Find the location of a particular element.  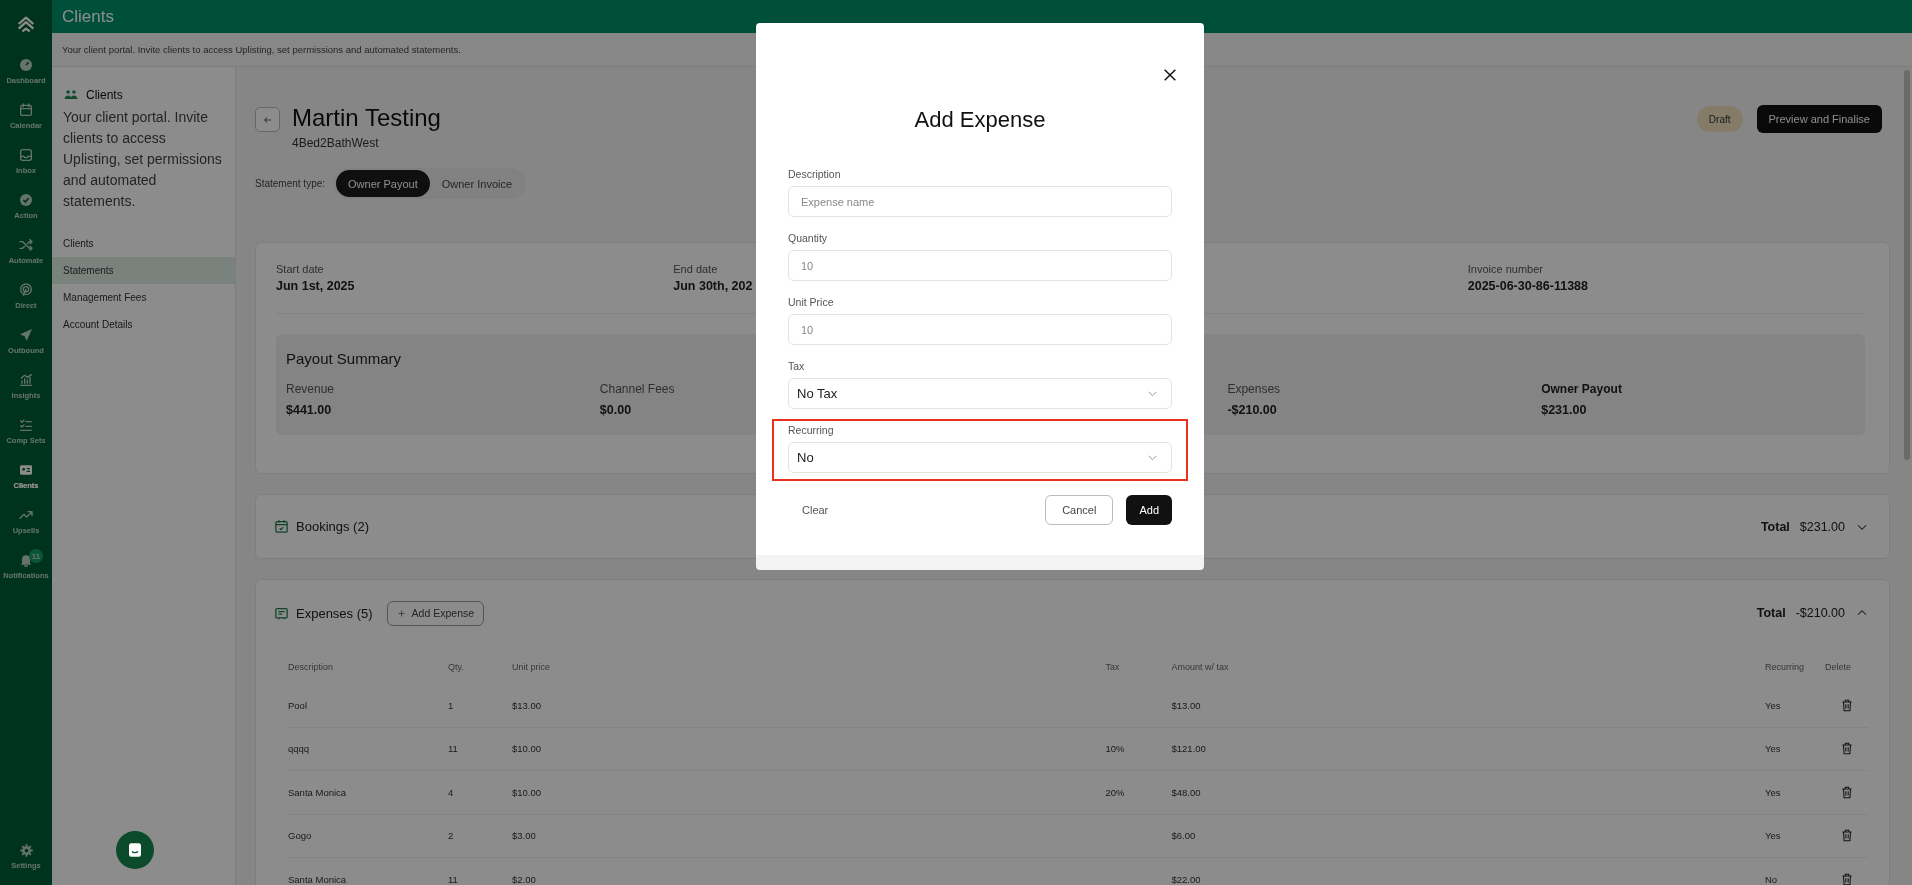

table-cell: No is located at coordinates (1771, 879).